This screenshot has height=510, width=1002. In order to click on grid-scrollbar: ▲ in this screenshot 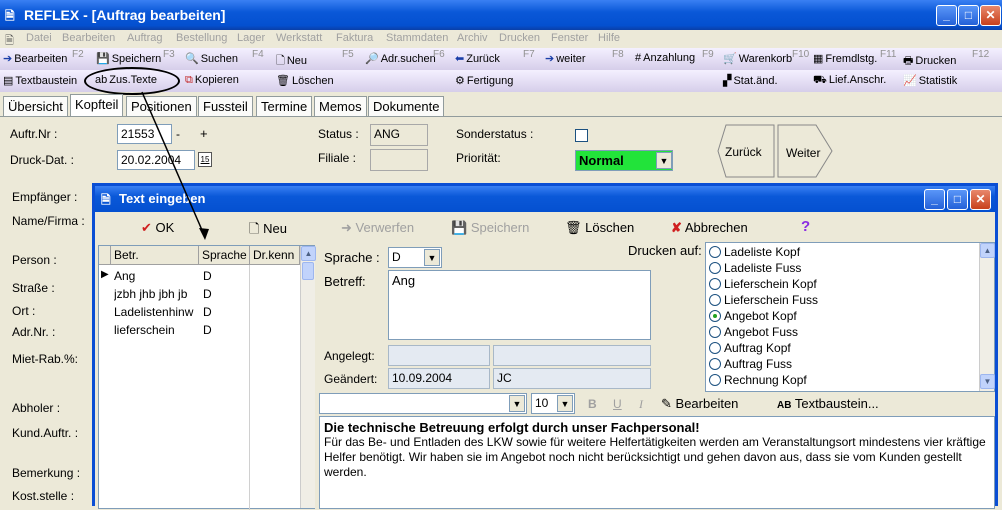, I will do `click(308, 377)`.